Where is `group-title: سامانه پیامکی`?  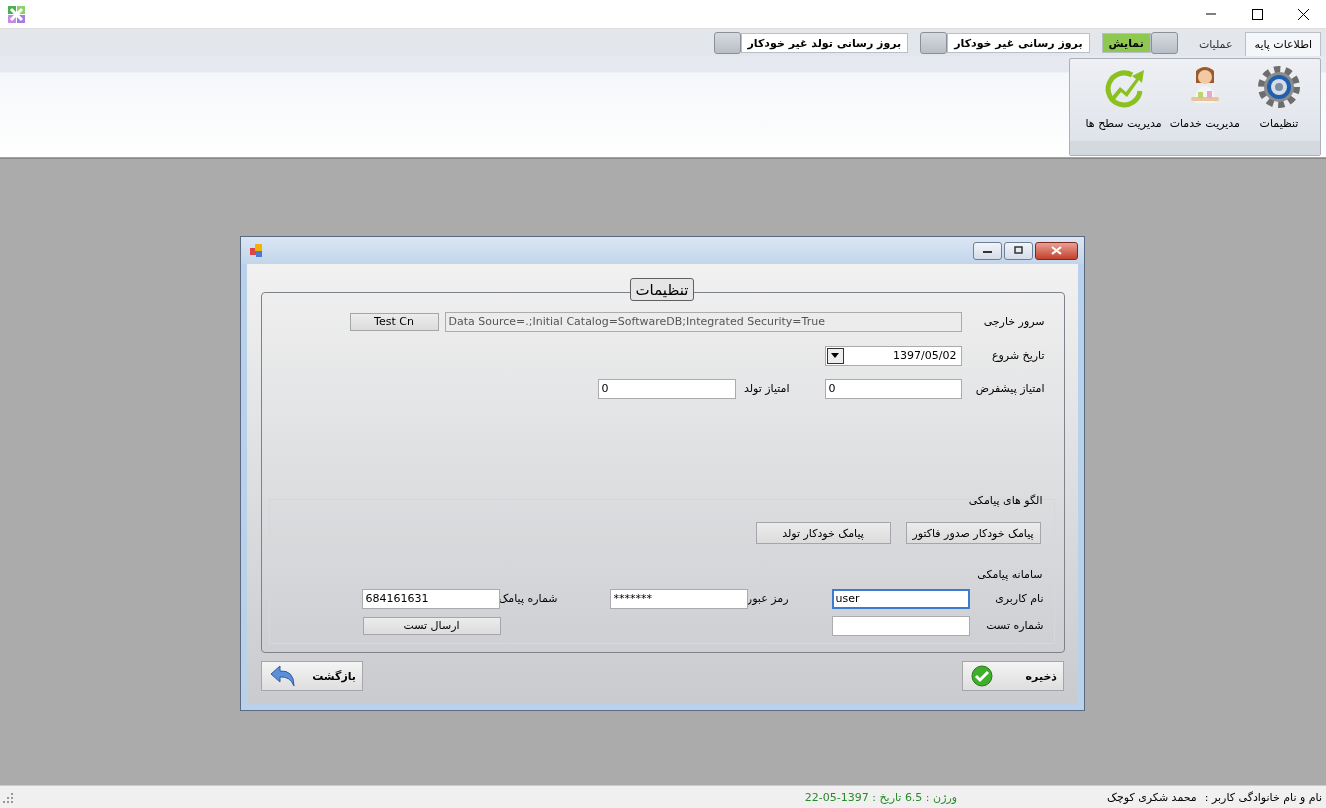
group-title: سامانه پیامکی is located at coordinates (1010, 574).